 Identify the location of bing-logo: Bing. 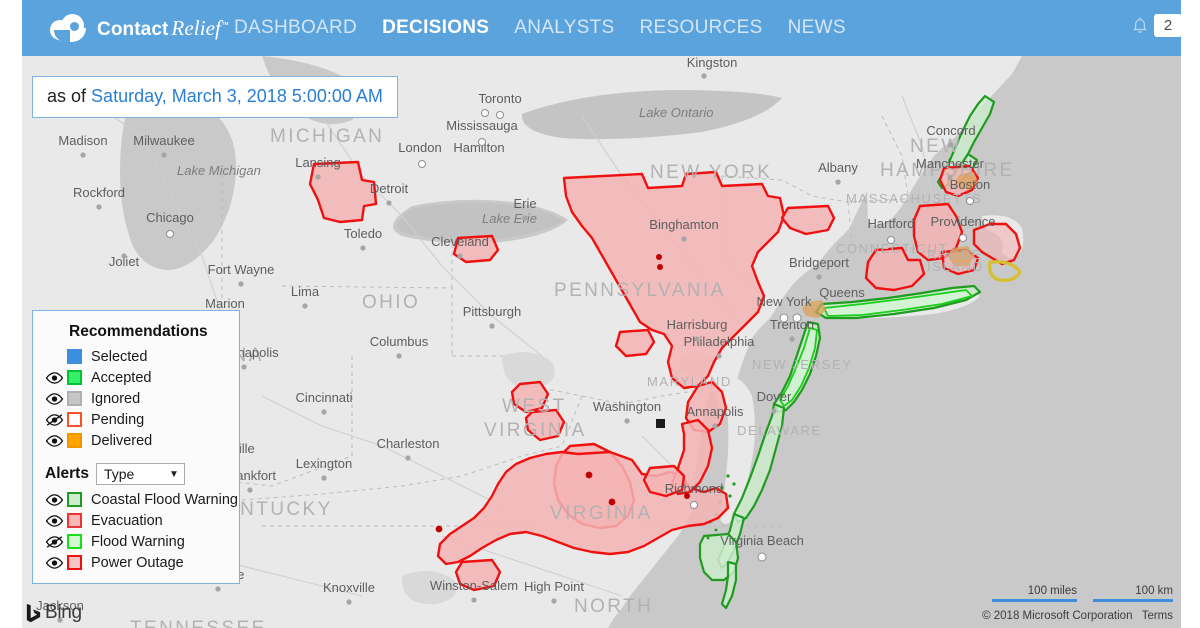
(54, 613).